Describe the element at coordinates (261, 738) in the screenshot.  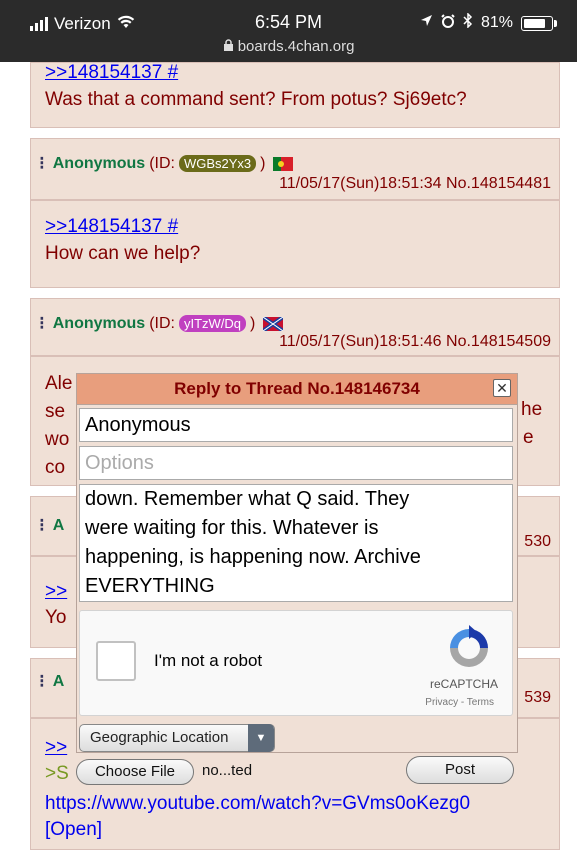
I see `chevron-down-icon: ▼` at that location.